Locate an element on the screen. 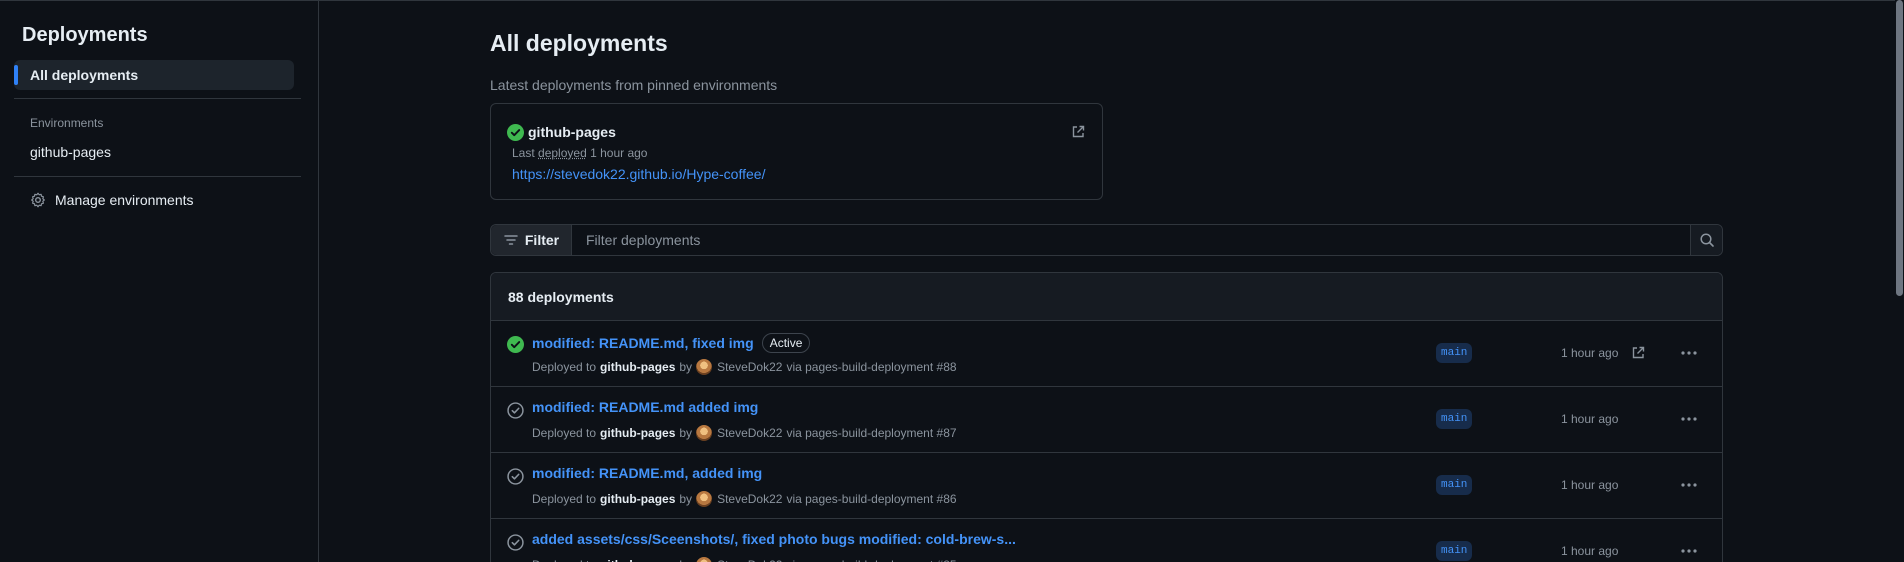 The width and height of the screenshot is (1904, 562). last-time: 1 hour ago is located at coordinates (619, 153).